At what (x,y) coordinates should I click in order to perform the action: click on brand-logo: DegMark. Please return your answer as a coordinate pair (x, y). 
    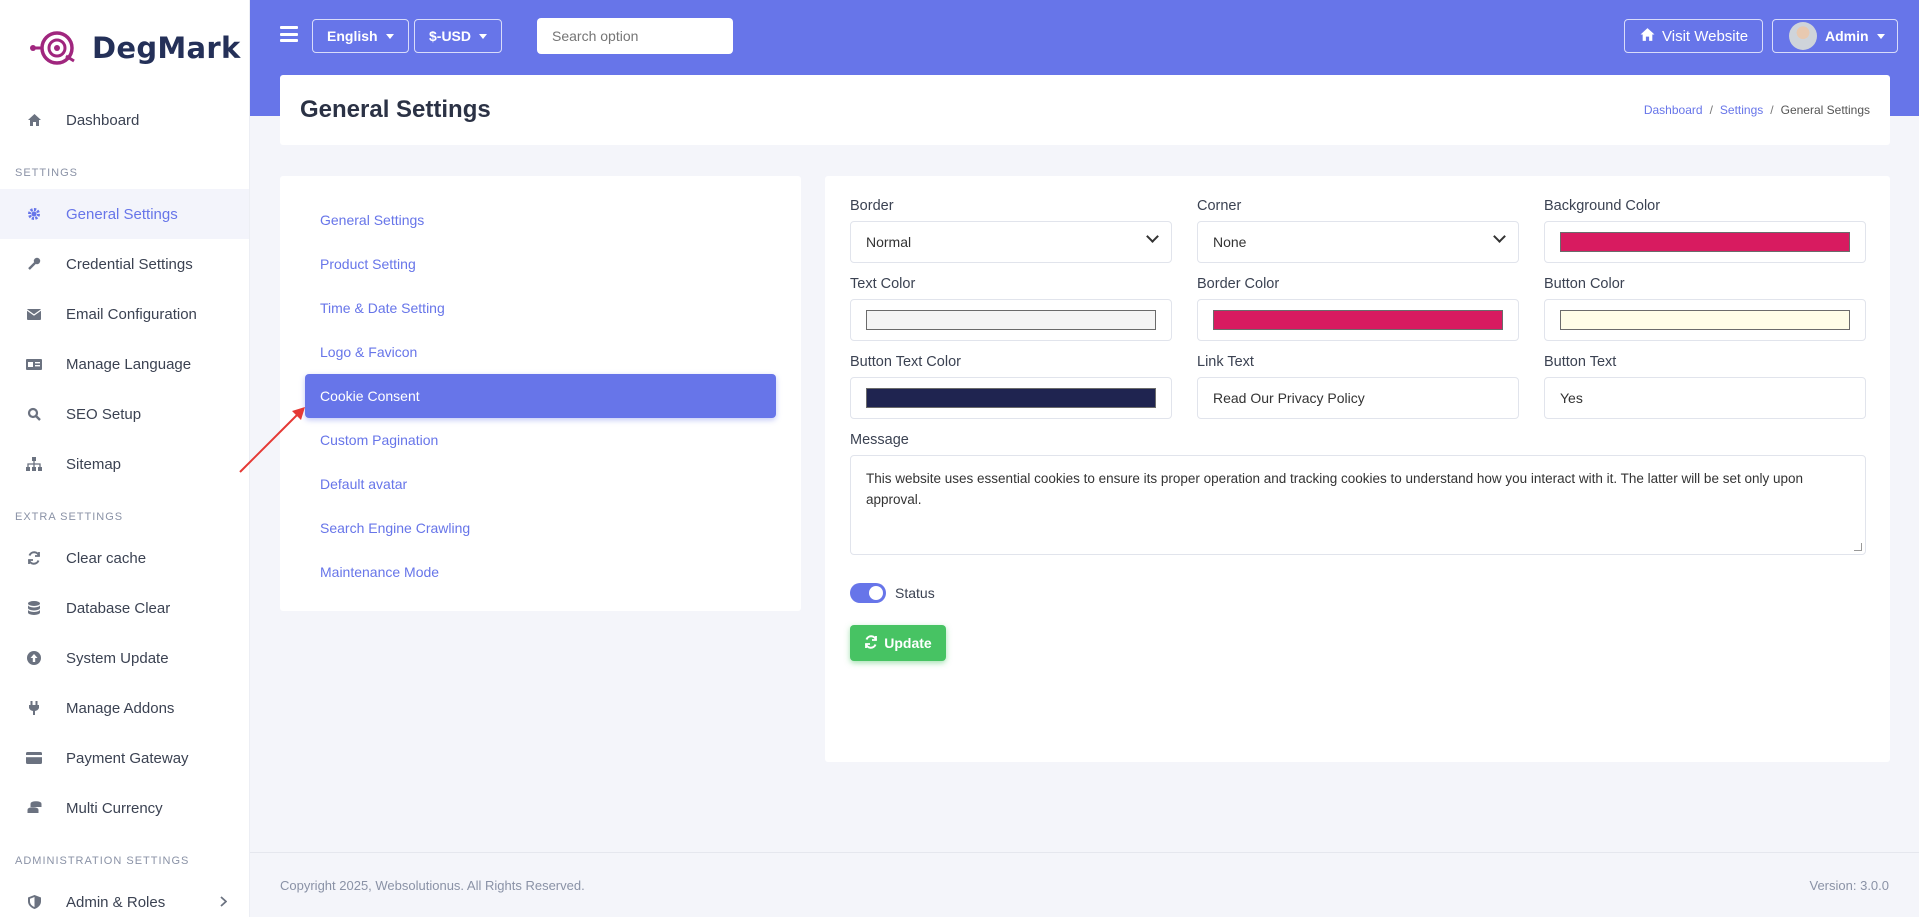
    Looking at the image, I should click on (124, 47).